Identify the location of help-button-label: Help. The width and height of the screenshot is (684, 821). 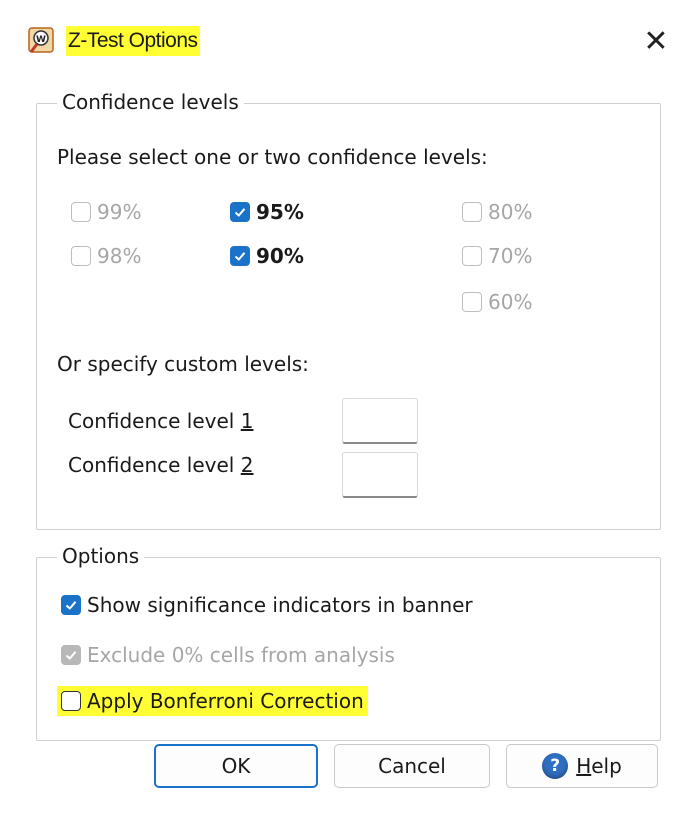
(599, 766).